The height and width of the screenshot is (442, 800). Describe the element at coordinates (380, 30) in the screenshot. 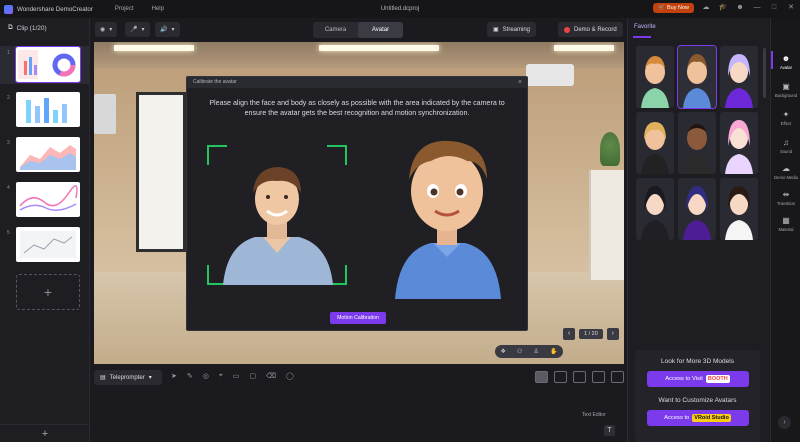

I see `tab-avatar: Avatar` at that location.